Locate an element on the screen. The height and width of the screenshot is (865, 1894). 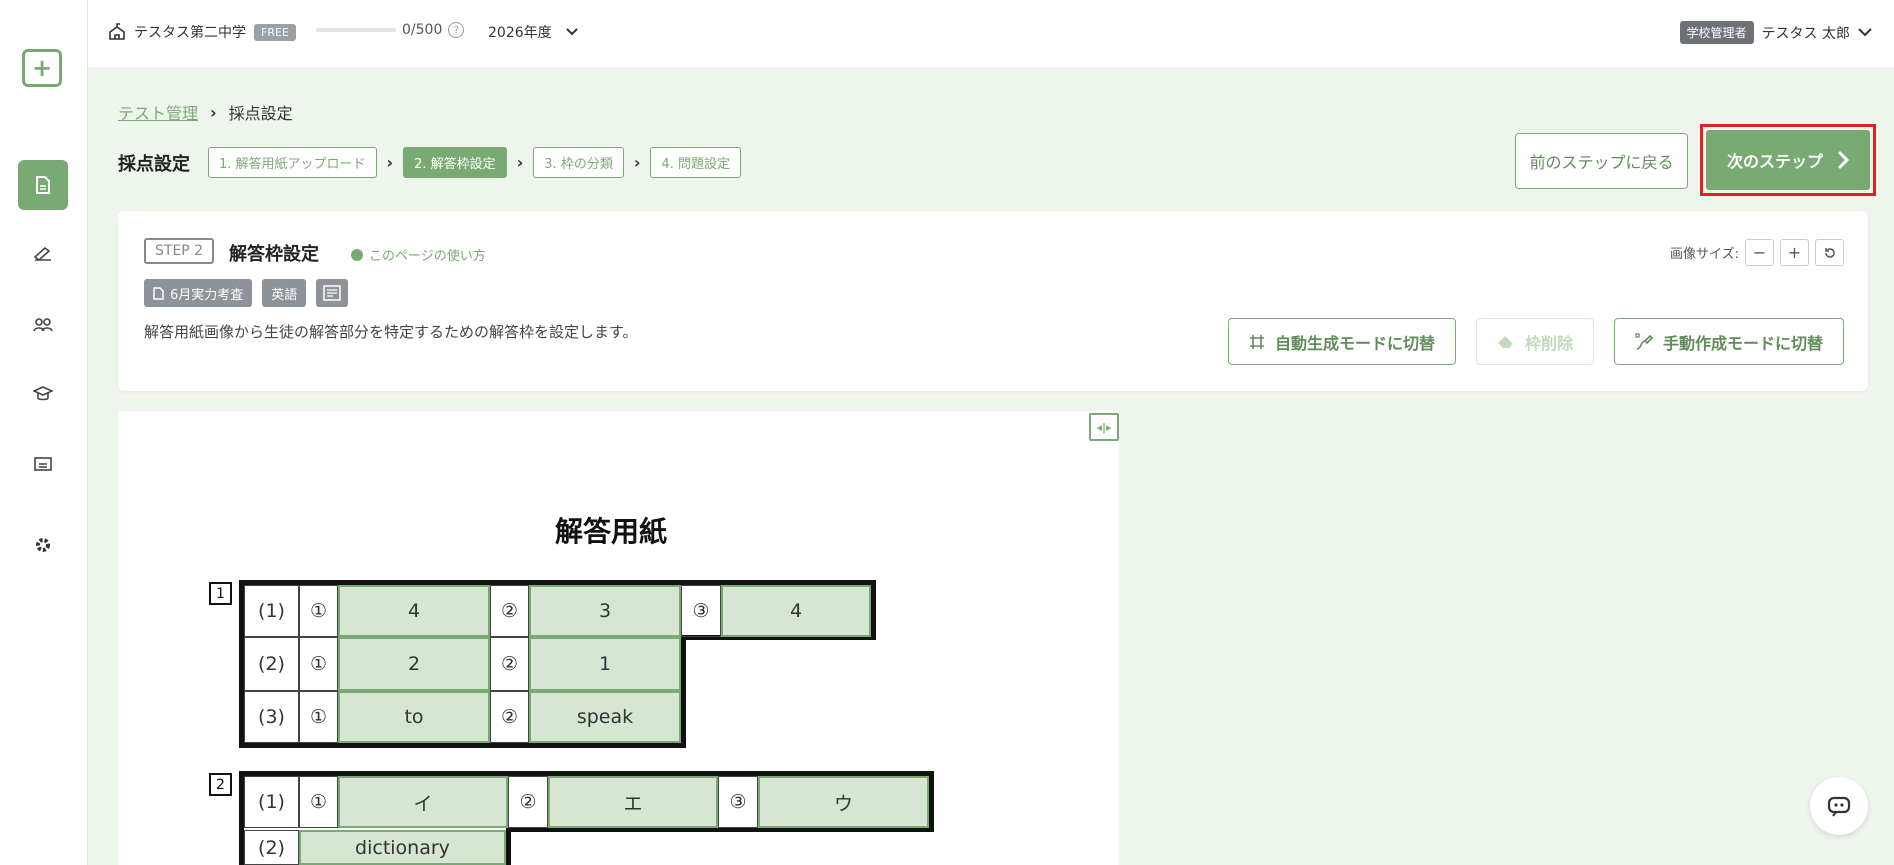
chat-bot-icon is located at coordinates (1839, 806).